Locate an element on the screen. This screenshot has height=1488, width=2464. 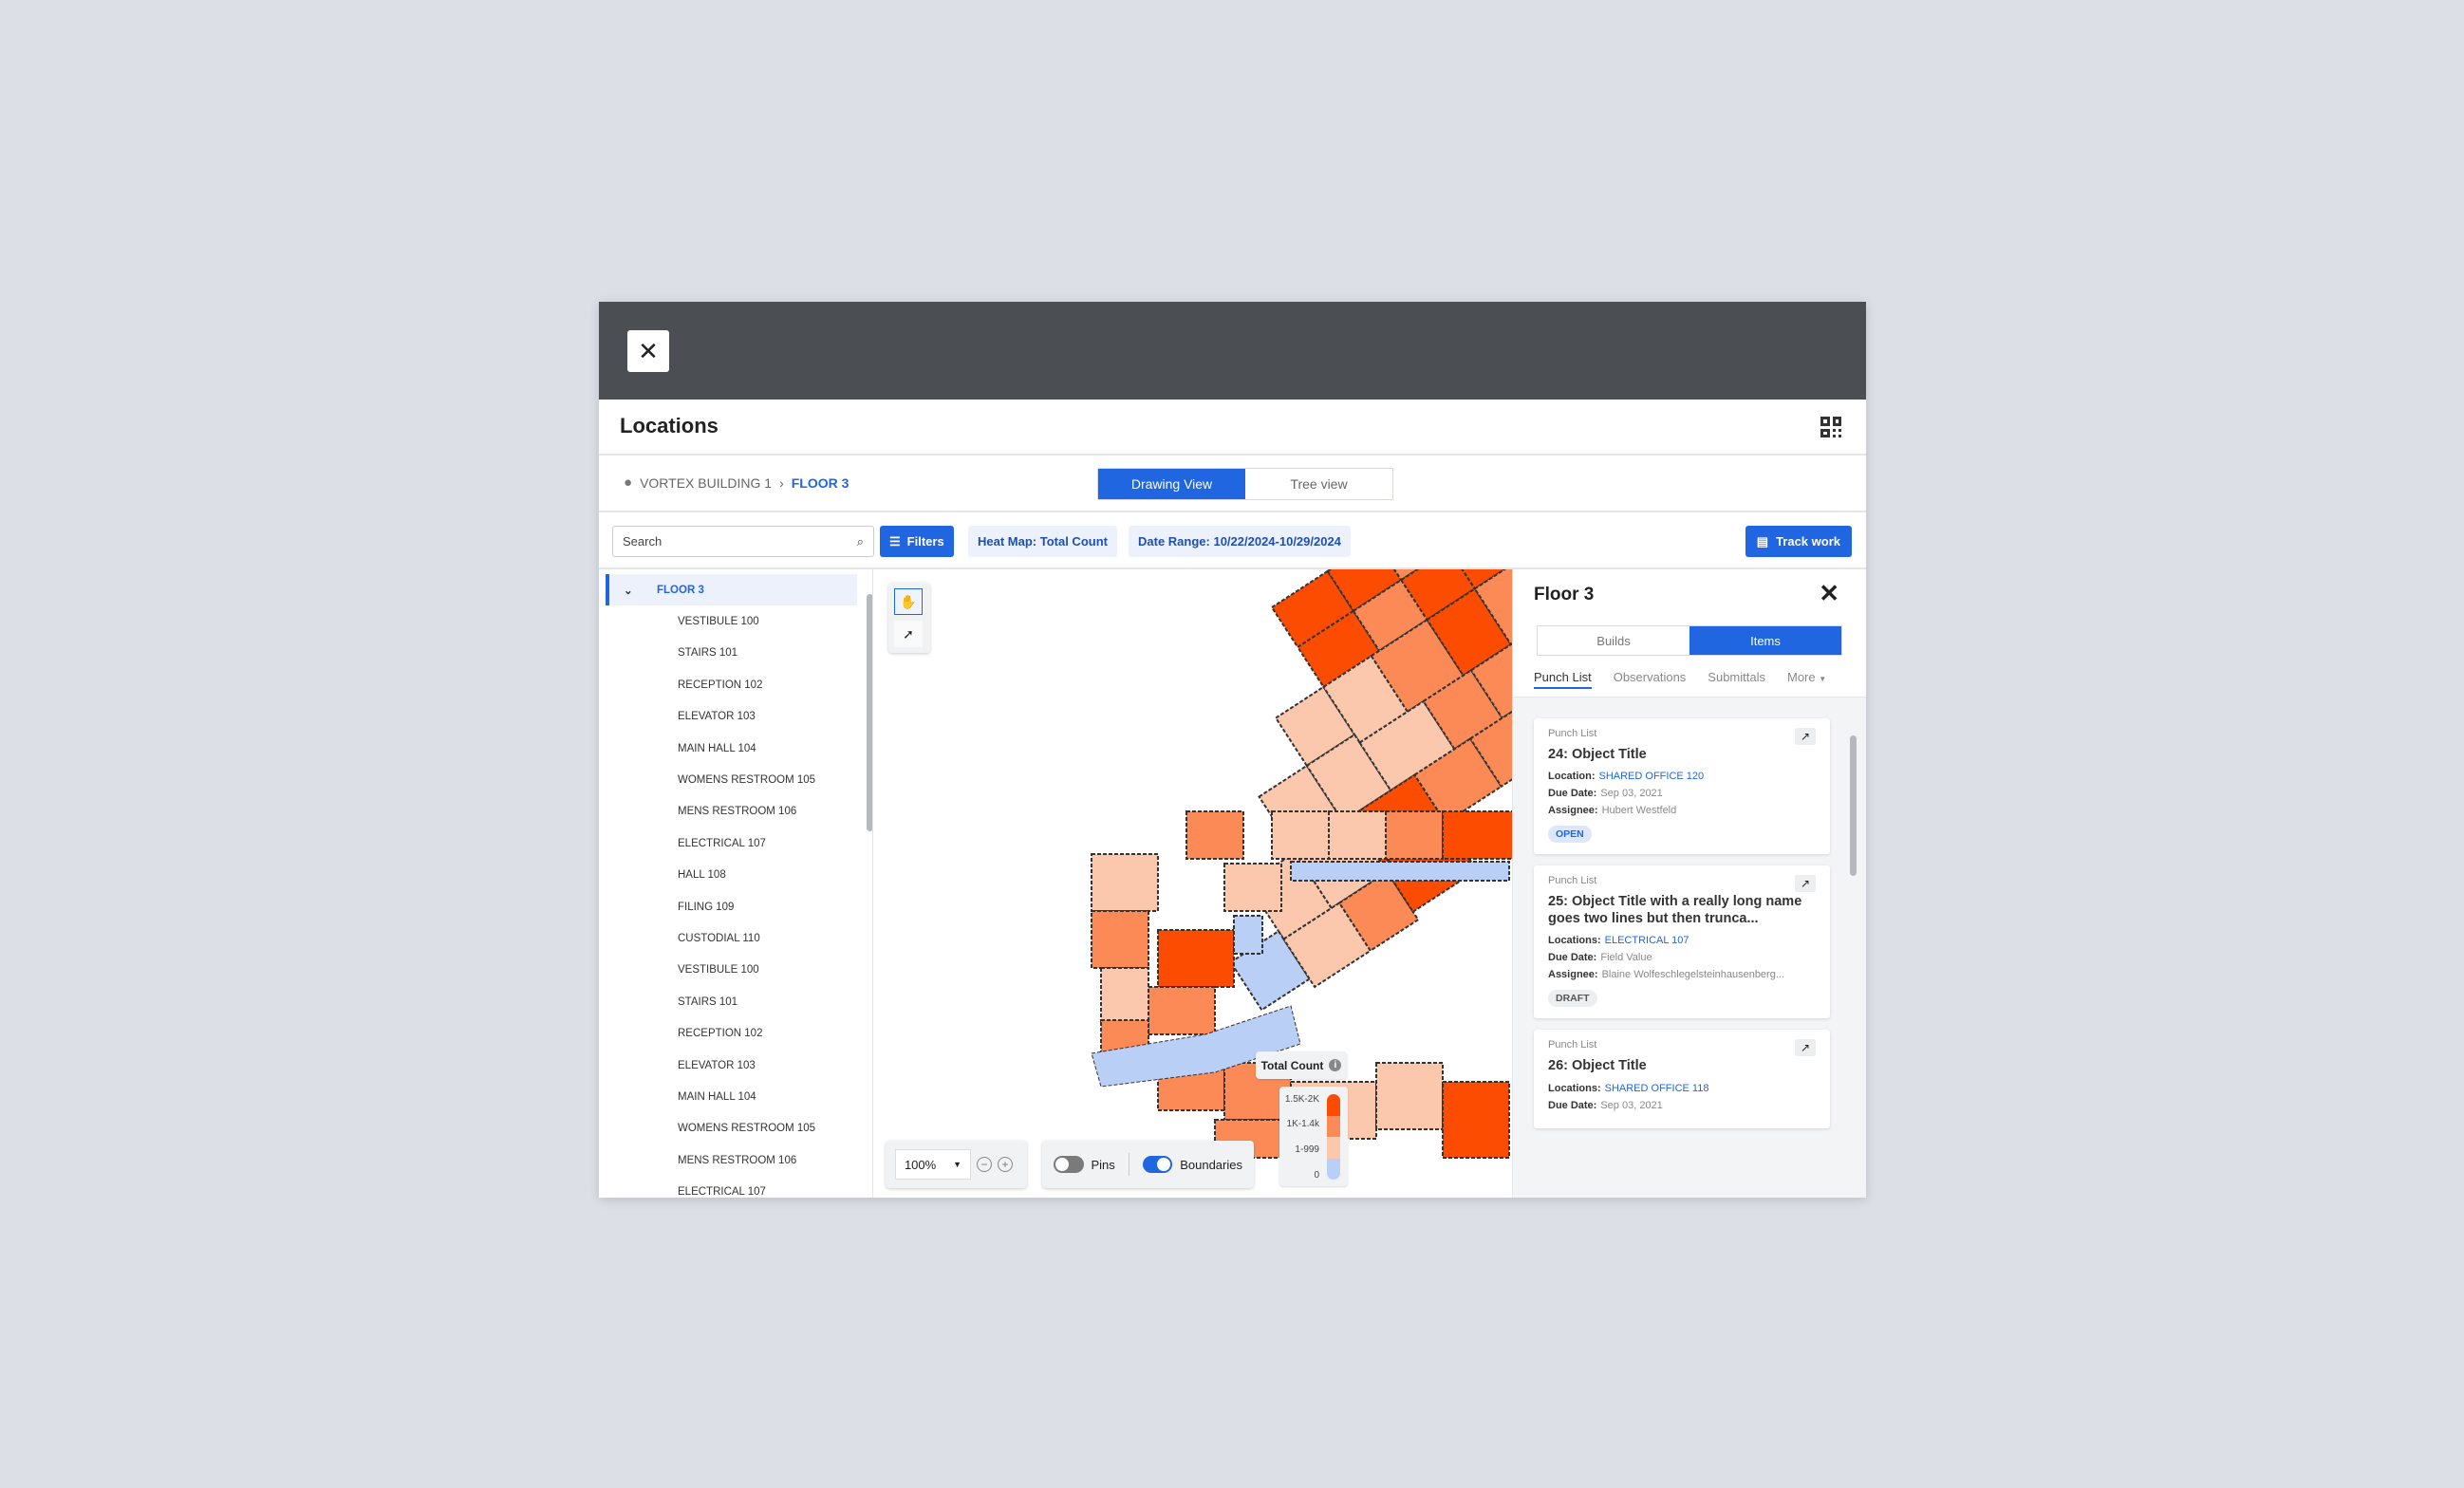
tree-item-floor-3: ⌄ FLOOR 3 is located at coordinates (731, 590).